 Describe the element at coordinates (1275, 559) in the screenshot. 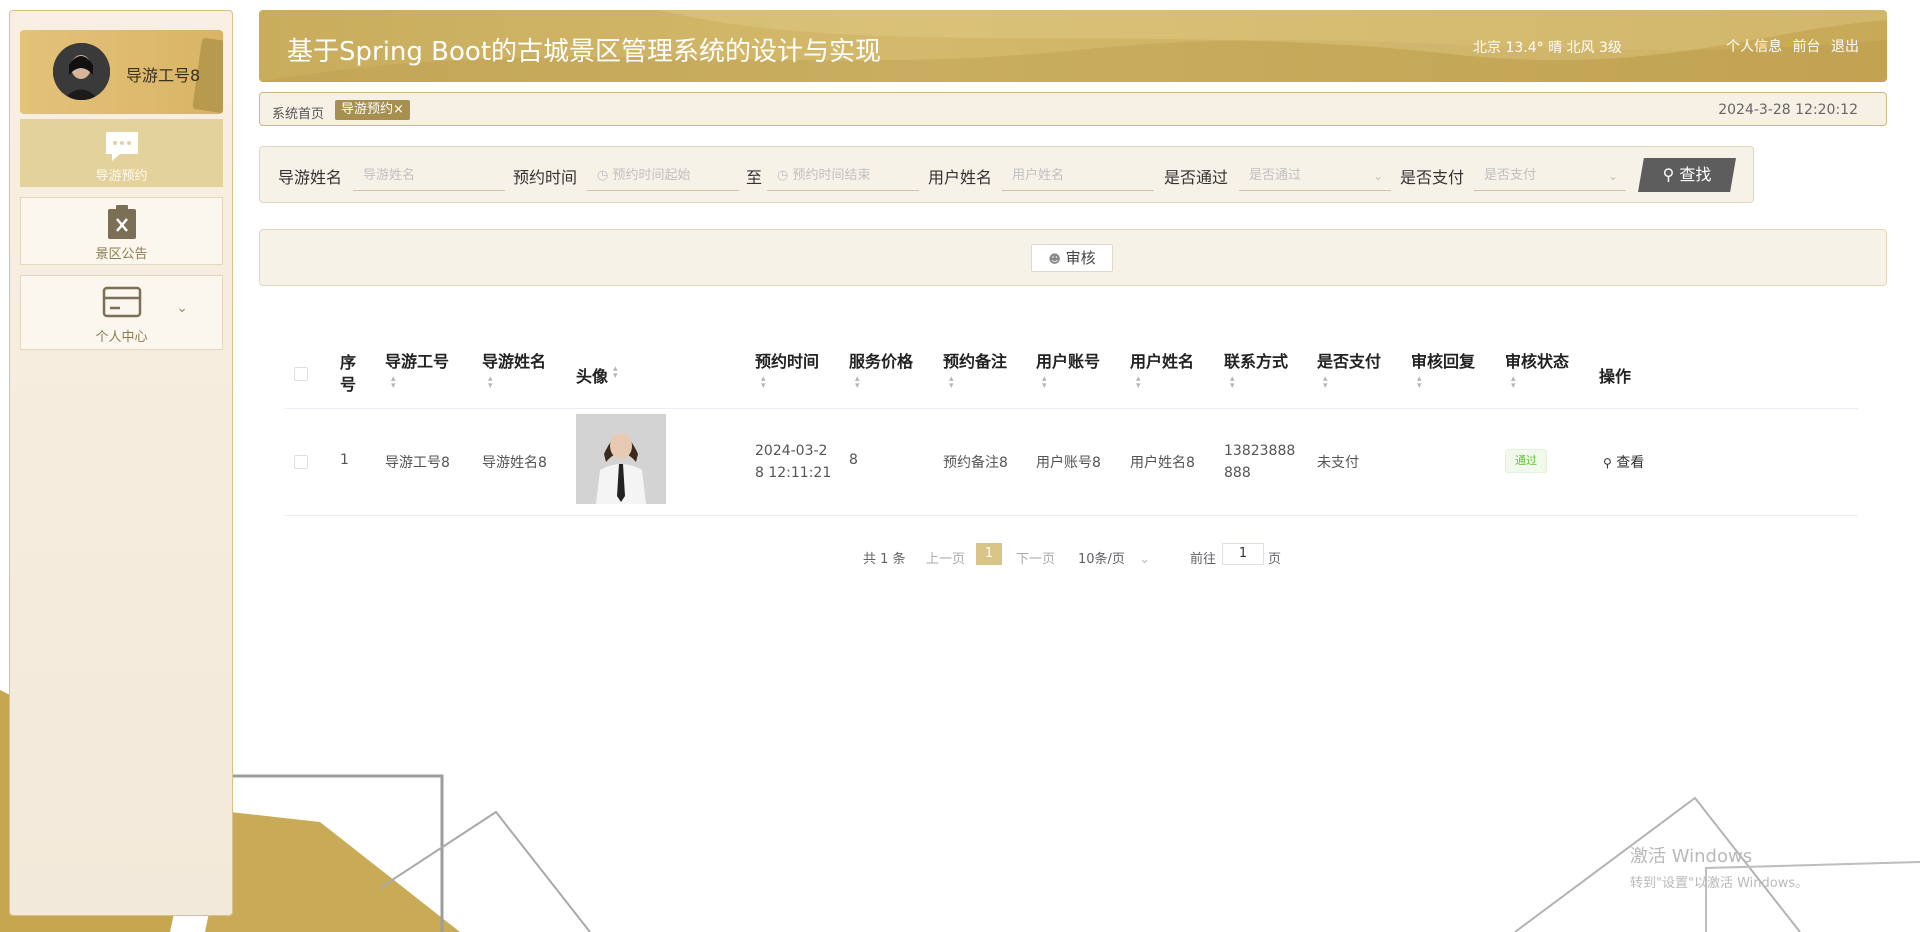

I see `page-unit-label: 页` at that location.